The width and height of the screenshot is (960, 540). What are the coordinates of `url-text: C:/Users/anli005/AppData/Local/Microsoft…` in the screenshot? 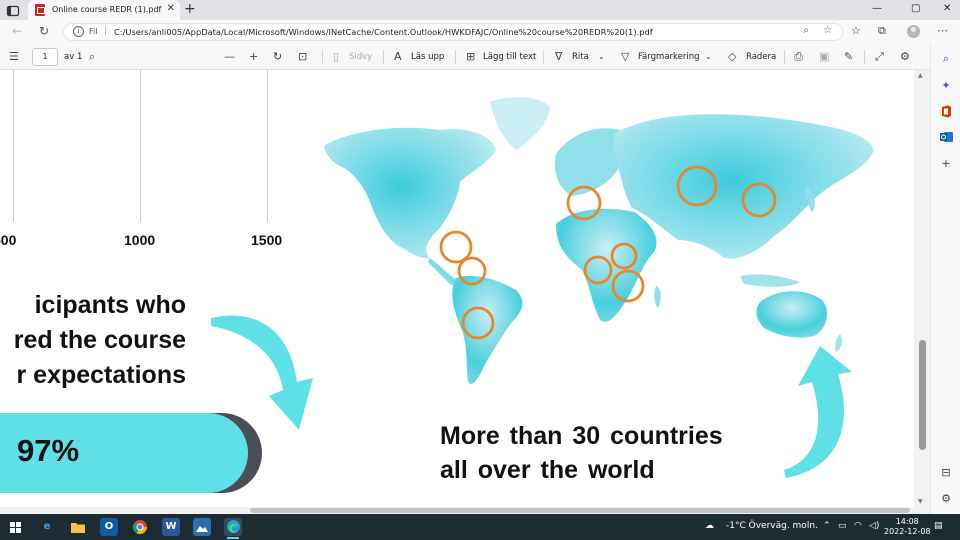 It's located at (383, 32).